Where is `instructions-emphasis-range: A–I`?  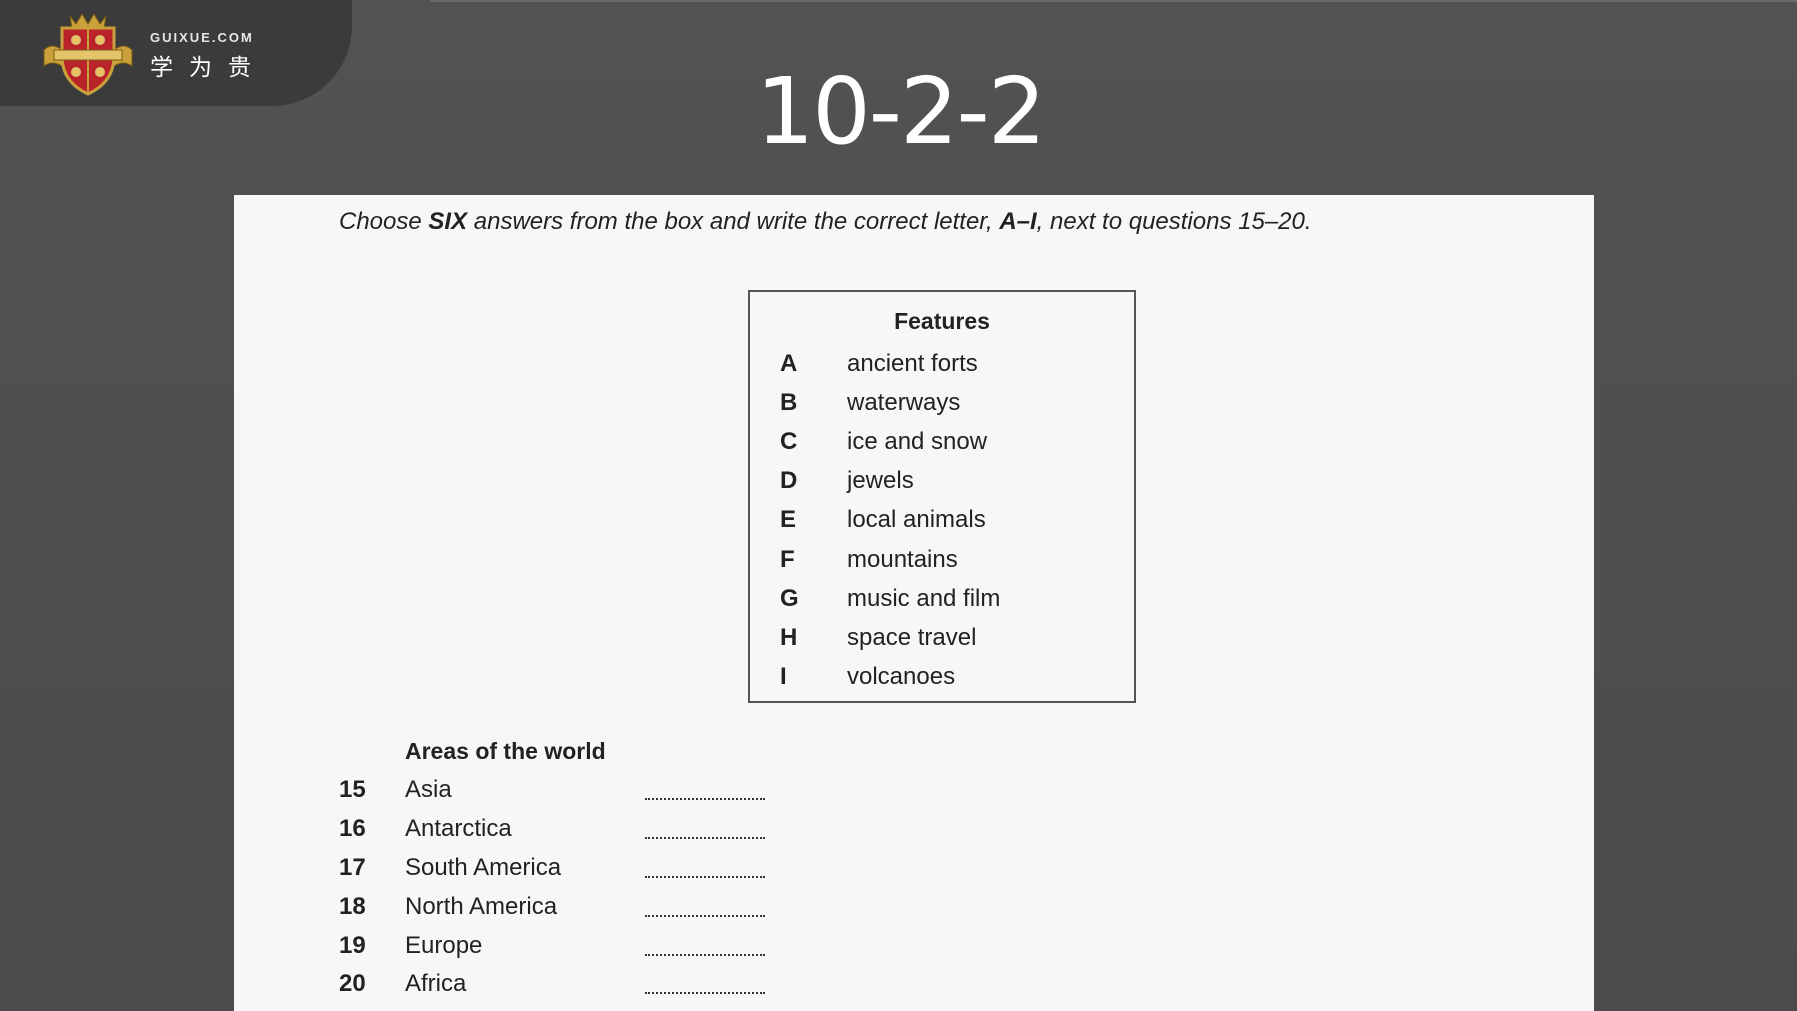 instructions-emphasis-range: A–I is located at coordinates (1018, 221).